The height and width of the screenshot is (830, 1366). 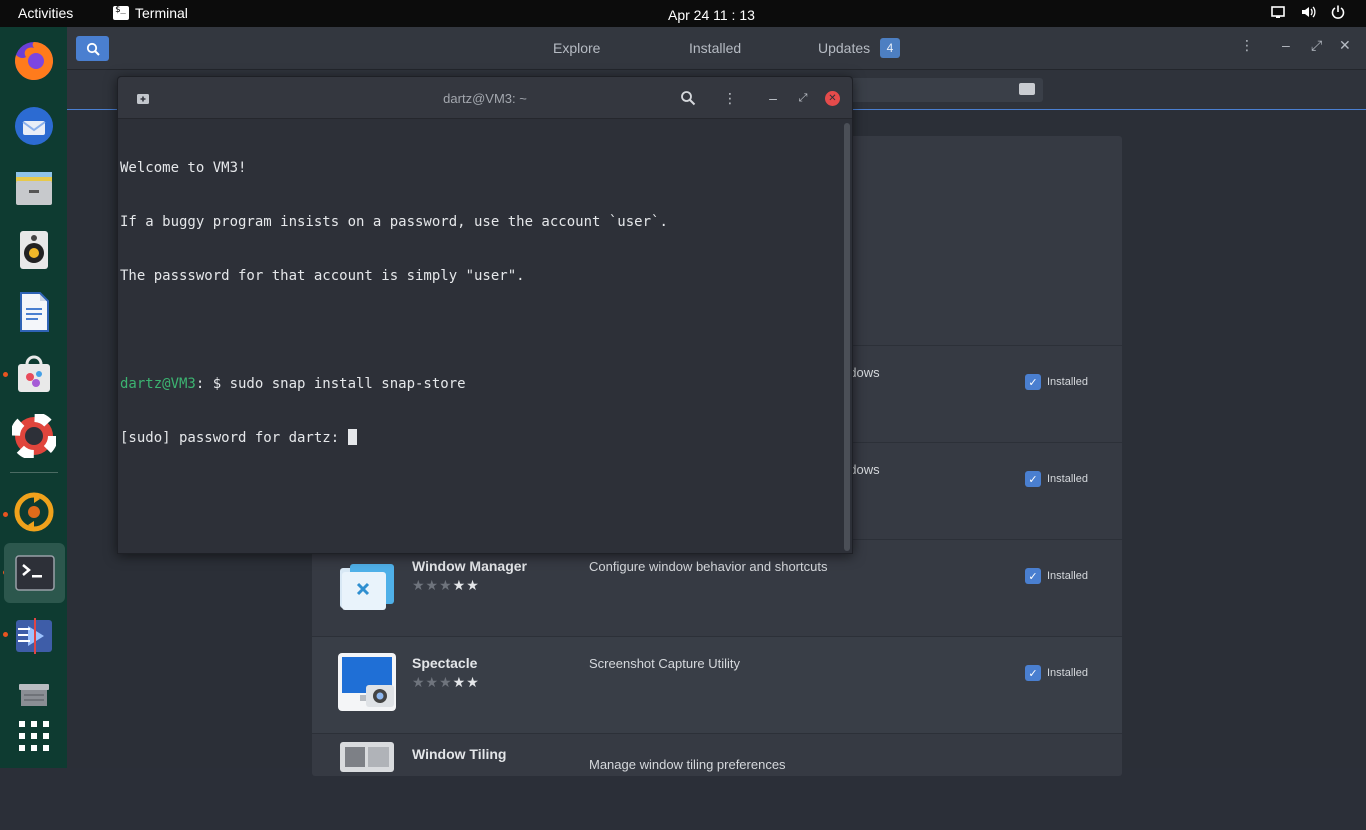 What do you see at coordinates (367, 682) in the screenshot?
I see `spectacle-icon` at bounding box center [367, 682].